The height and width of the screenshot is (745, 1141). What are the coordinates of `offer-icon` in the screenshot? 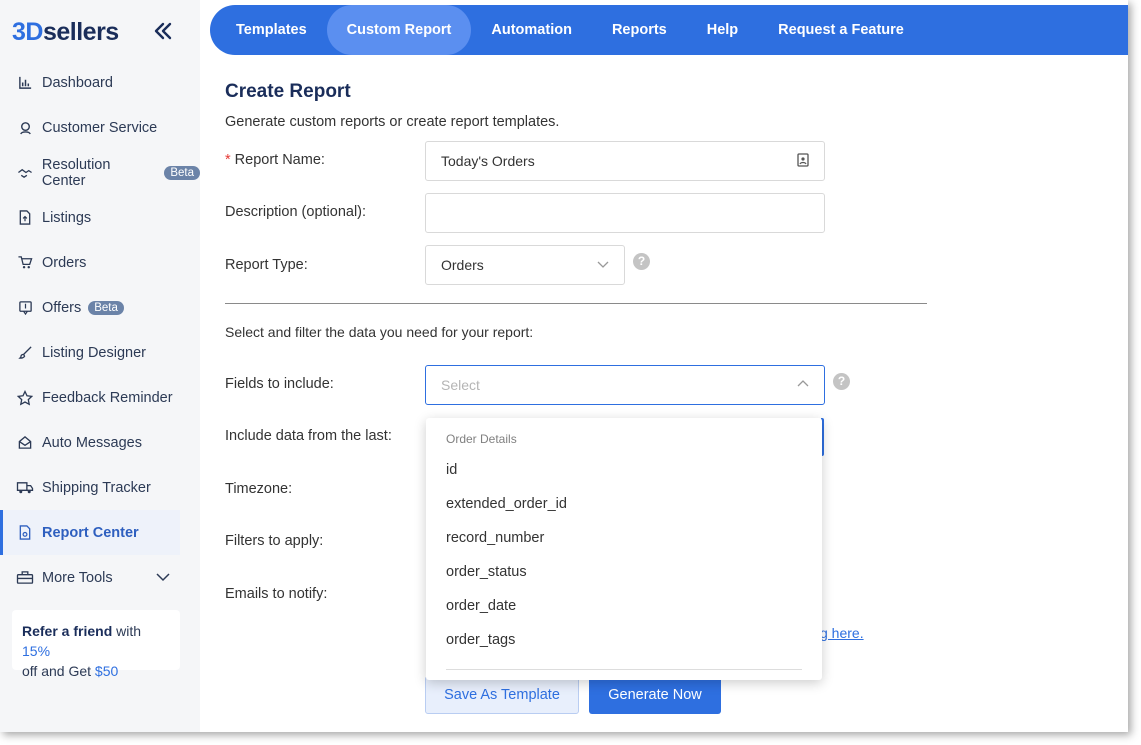 It's located at (25, 308).